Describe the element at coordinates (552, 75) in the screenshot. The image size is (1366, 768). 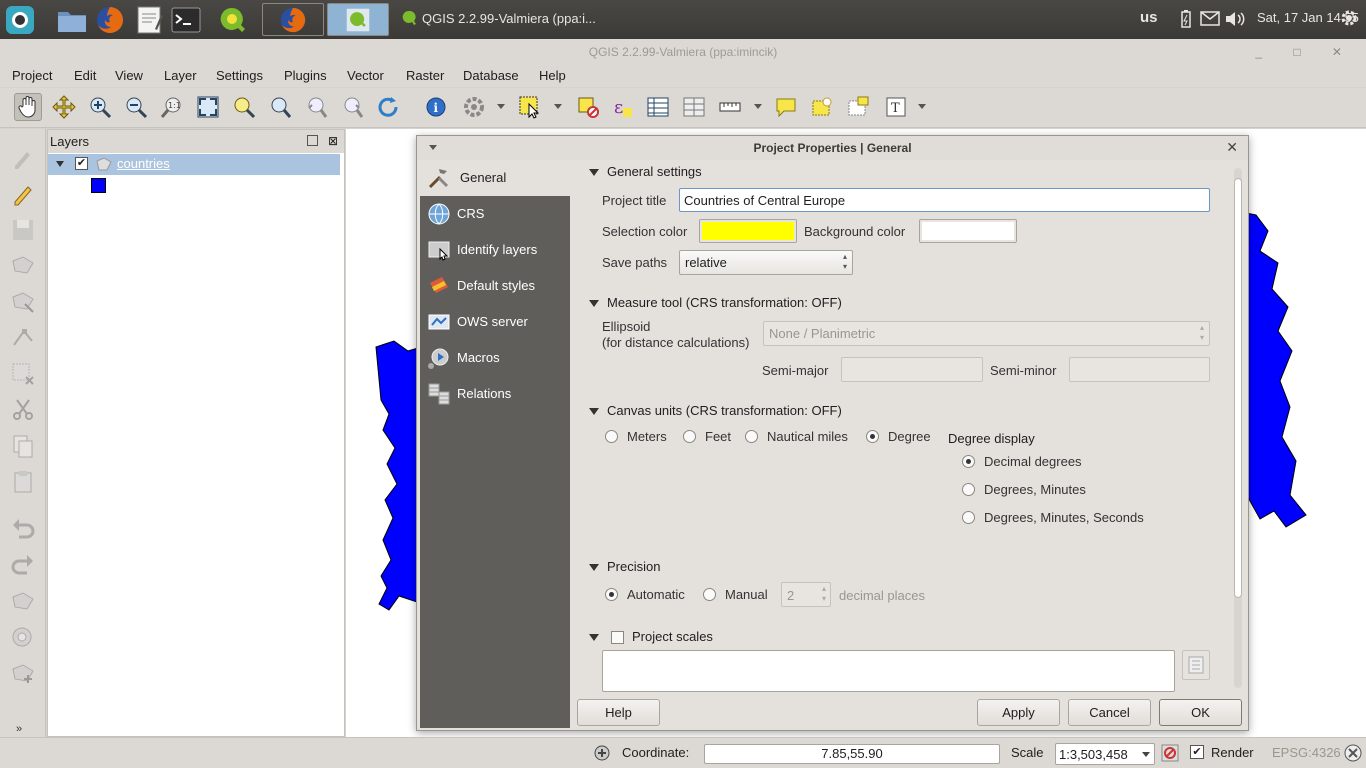
I see `menu-help: Help` at that location.